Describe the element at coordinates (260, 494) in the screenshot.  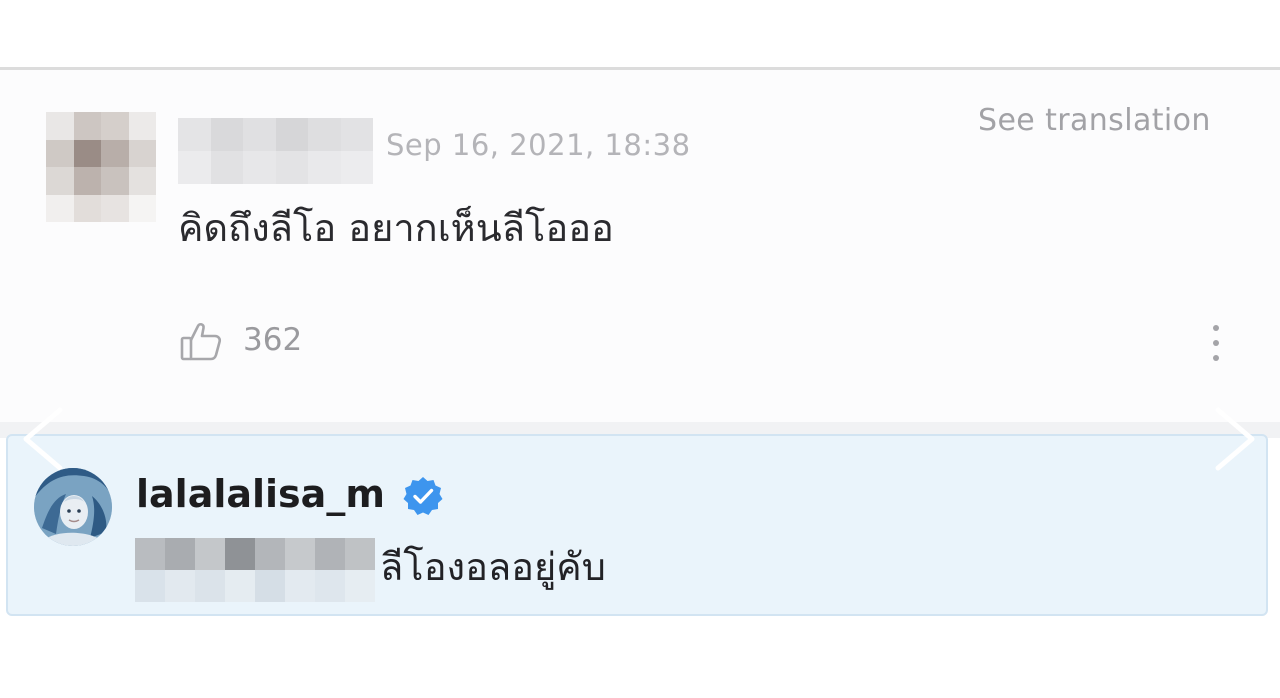
I see `reply-username: lalalalisa_m` at that location.